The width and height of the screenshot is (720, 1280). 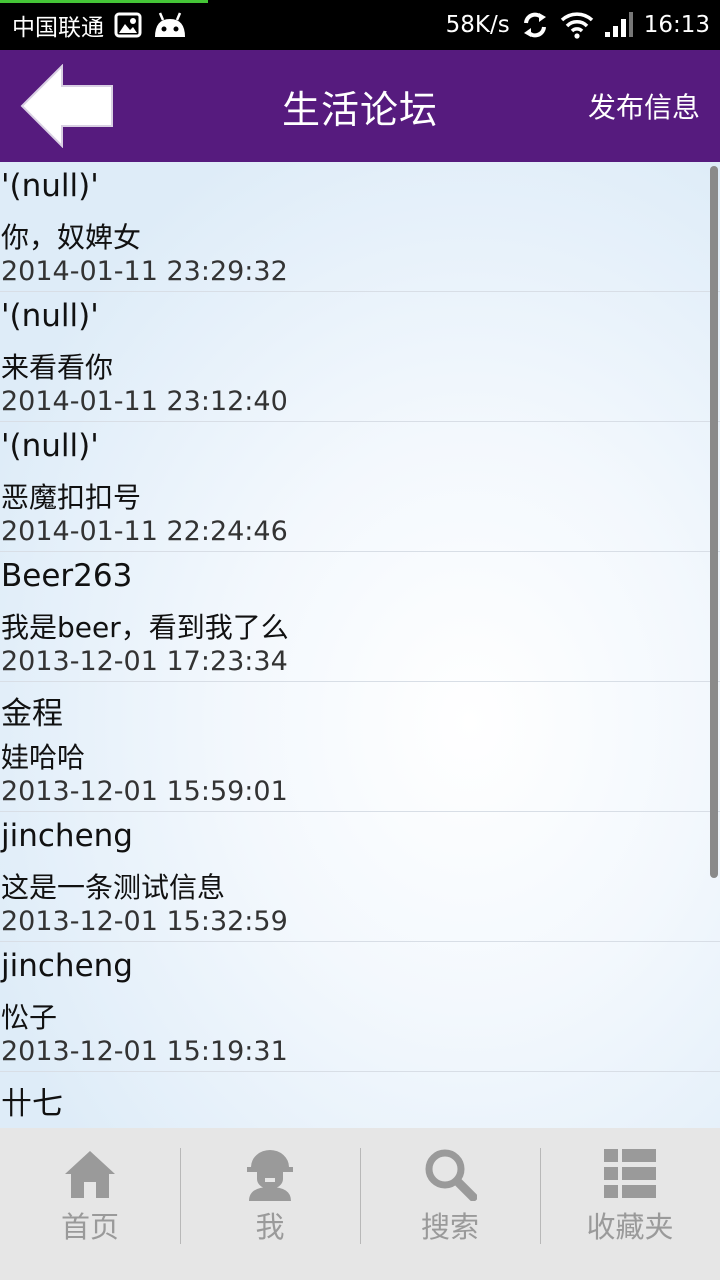 I want to click on post-content: 来看看你, so click(x=57, y=367).